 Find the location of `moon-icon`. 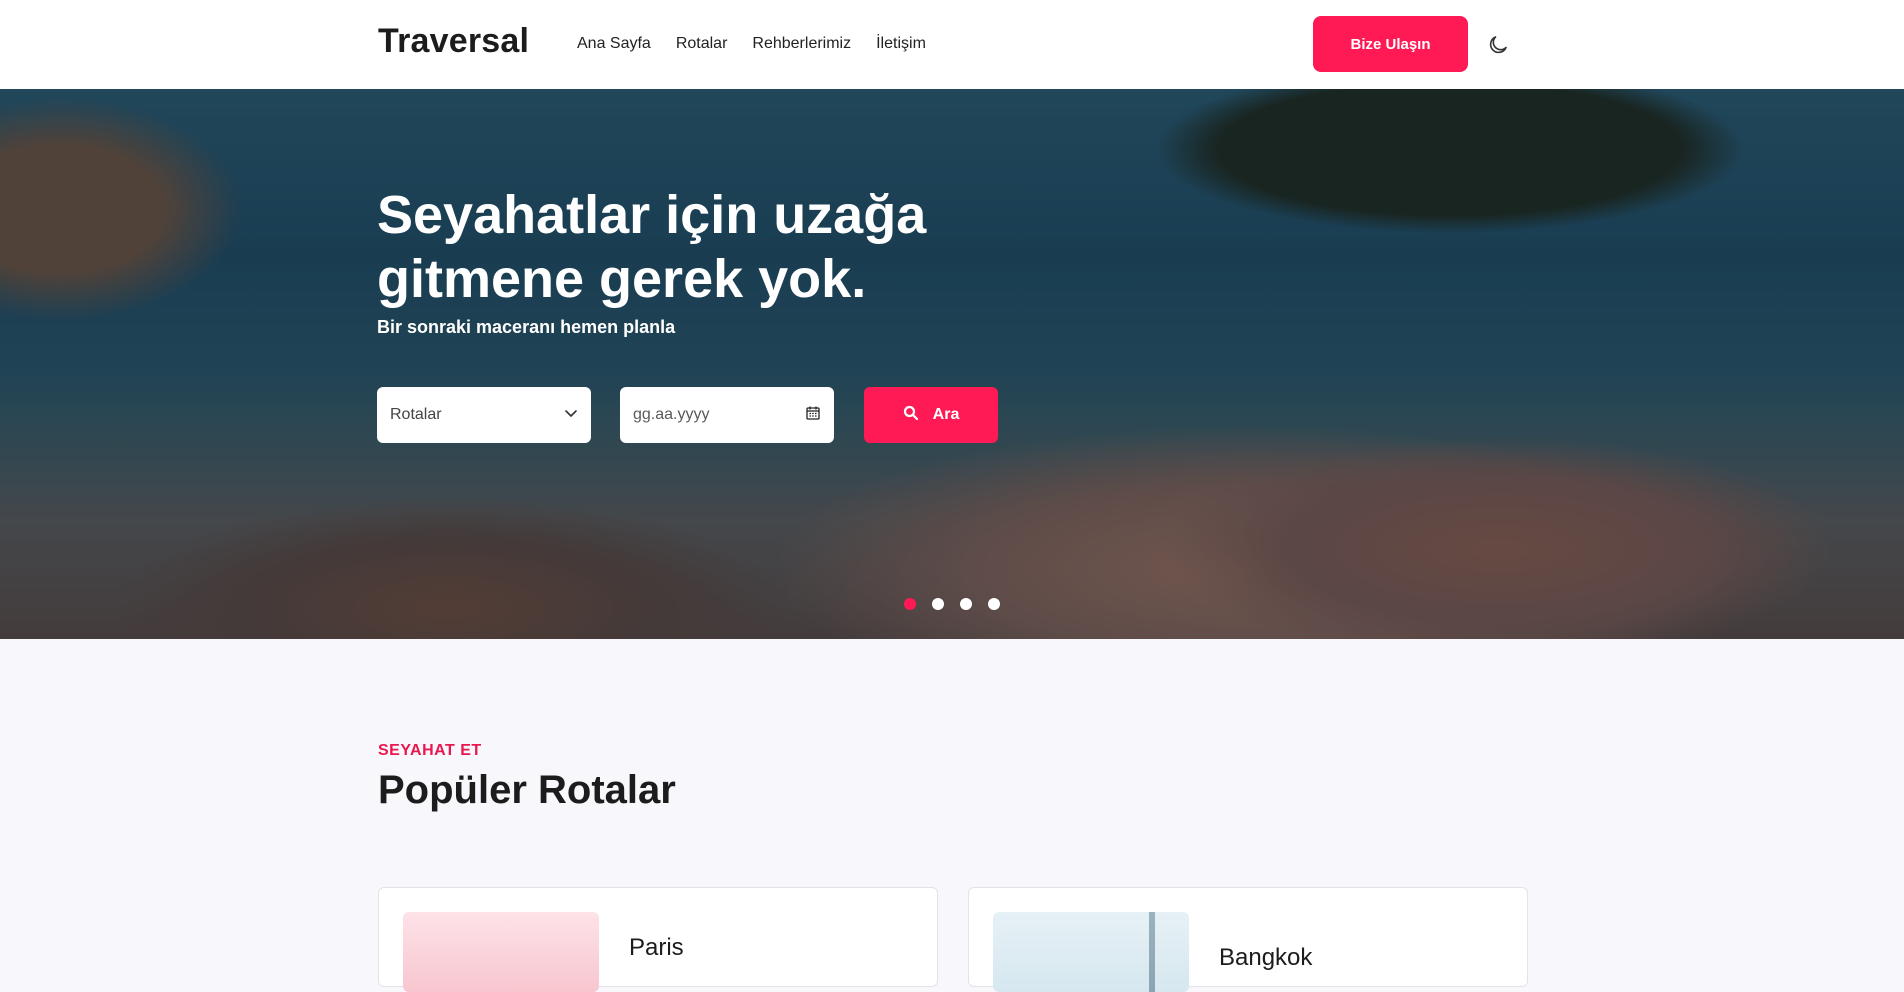

moon-icon is located at coordinates (1498, 45).